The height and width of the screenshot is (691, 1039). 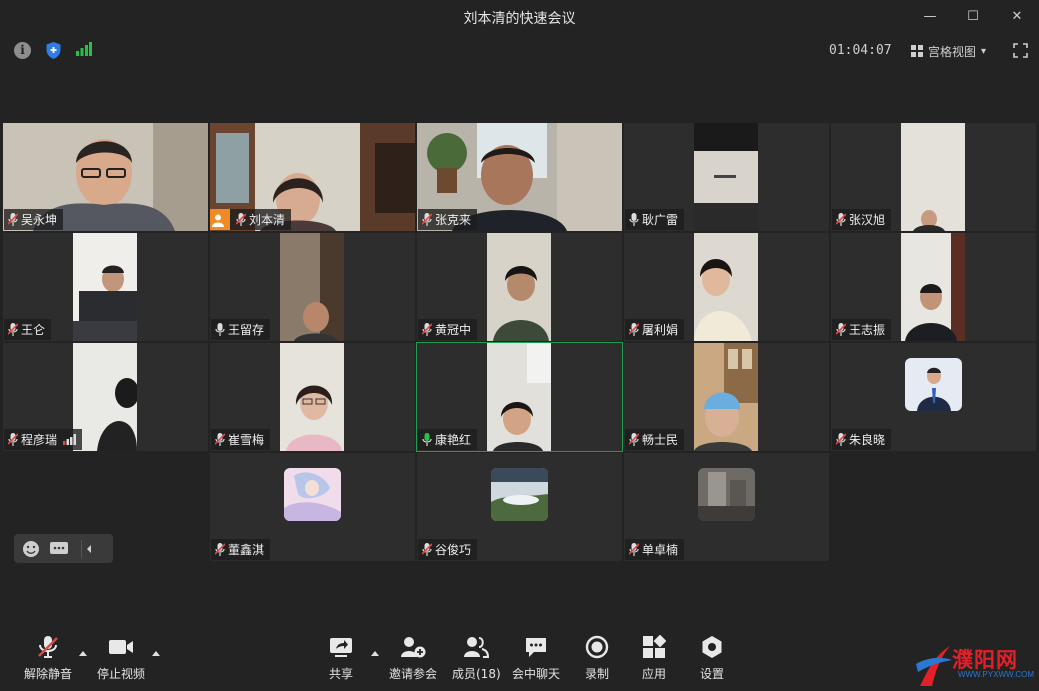 I want to click on chat-icon, so click(x=536, y=647).